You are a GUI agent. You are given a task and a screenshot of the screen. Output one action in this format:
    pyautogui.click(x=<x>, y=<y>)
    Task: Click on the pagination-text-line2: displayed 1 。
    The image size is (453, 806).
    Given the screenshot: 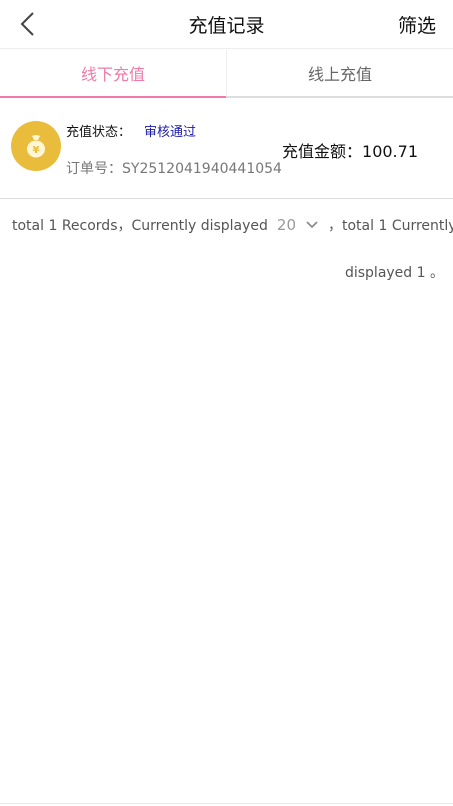 What is the action you would take?
    pyautogui.click(x=394, y=273)
    